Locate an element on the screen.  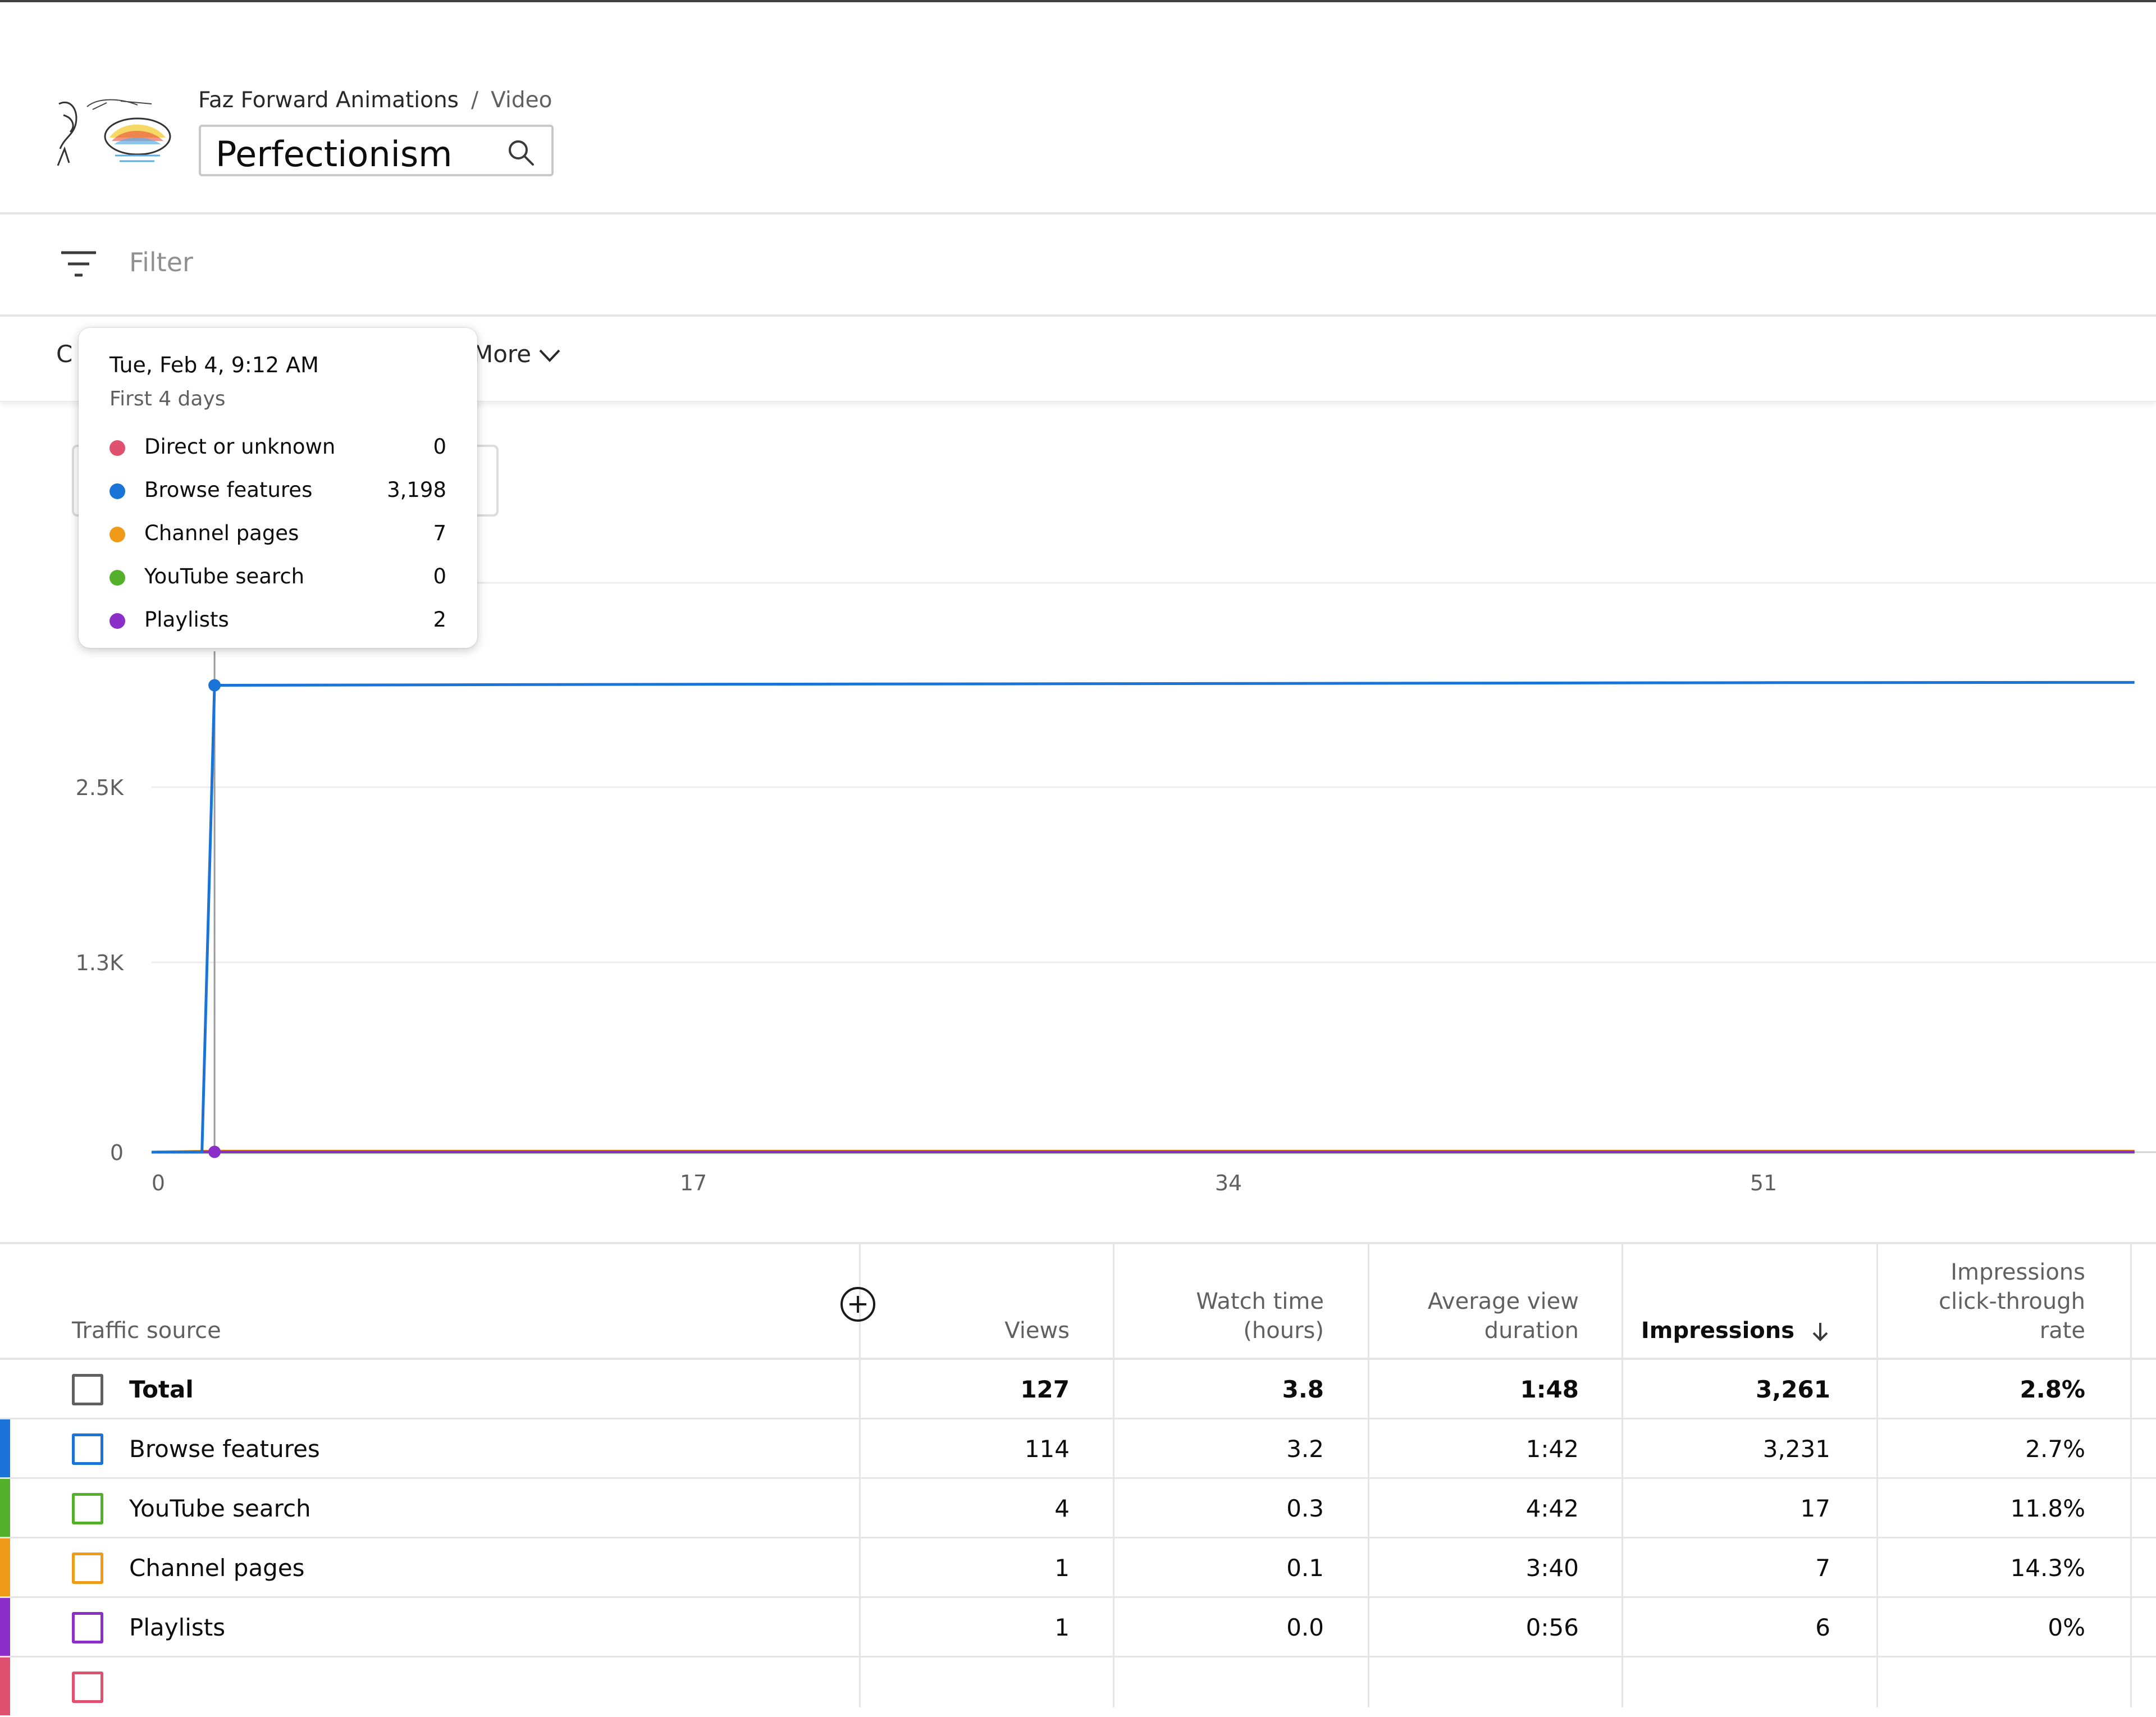
tooltip-row-name: Browse features is located at coordinates (228, 490).